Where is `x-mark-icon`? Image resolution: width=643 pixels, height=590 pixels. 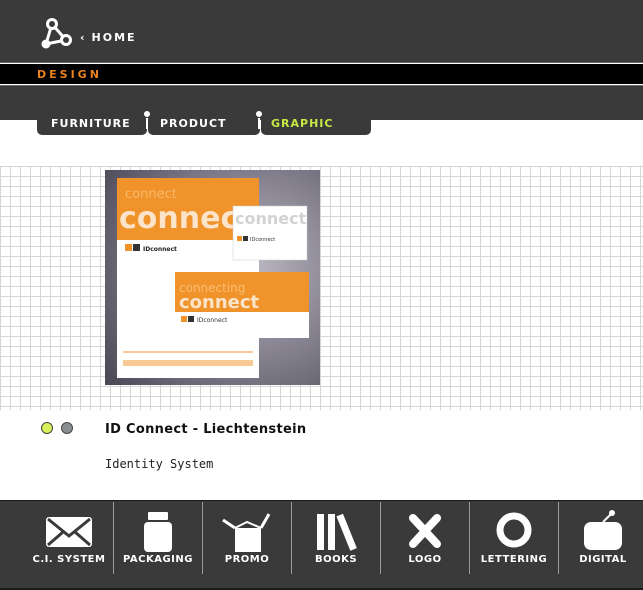 x-mark-icon is located at coordinates (425, 531).